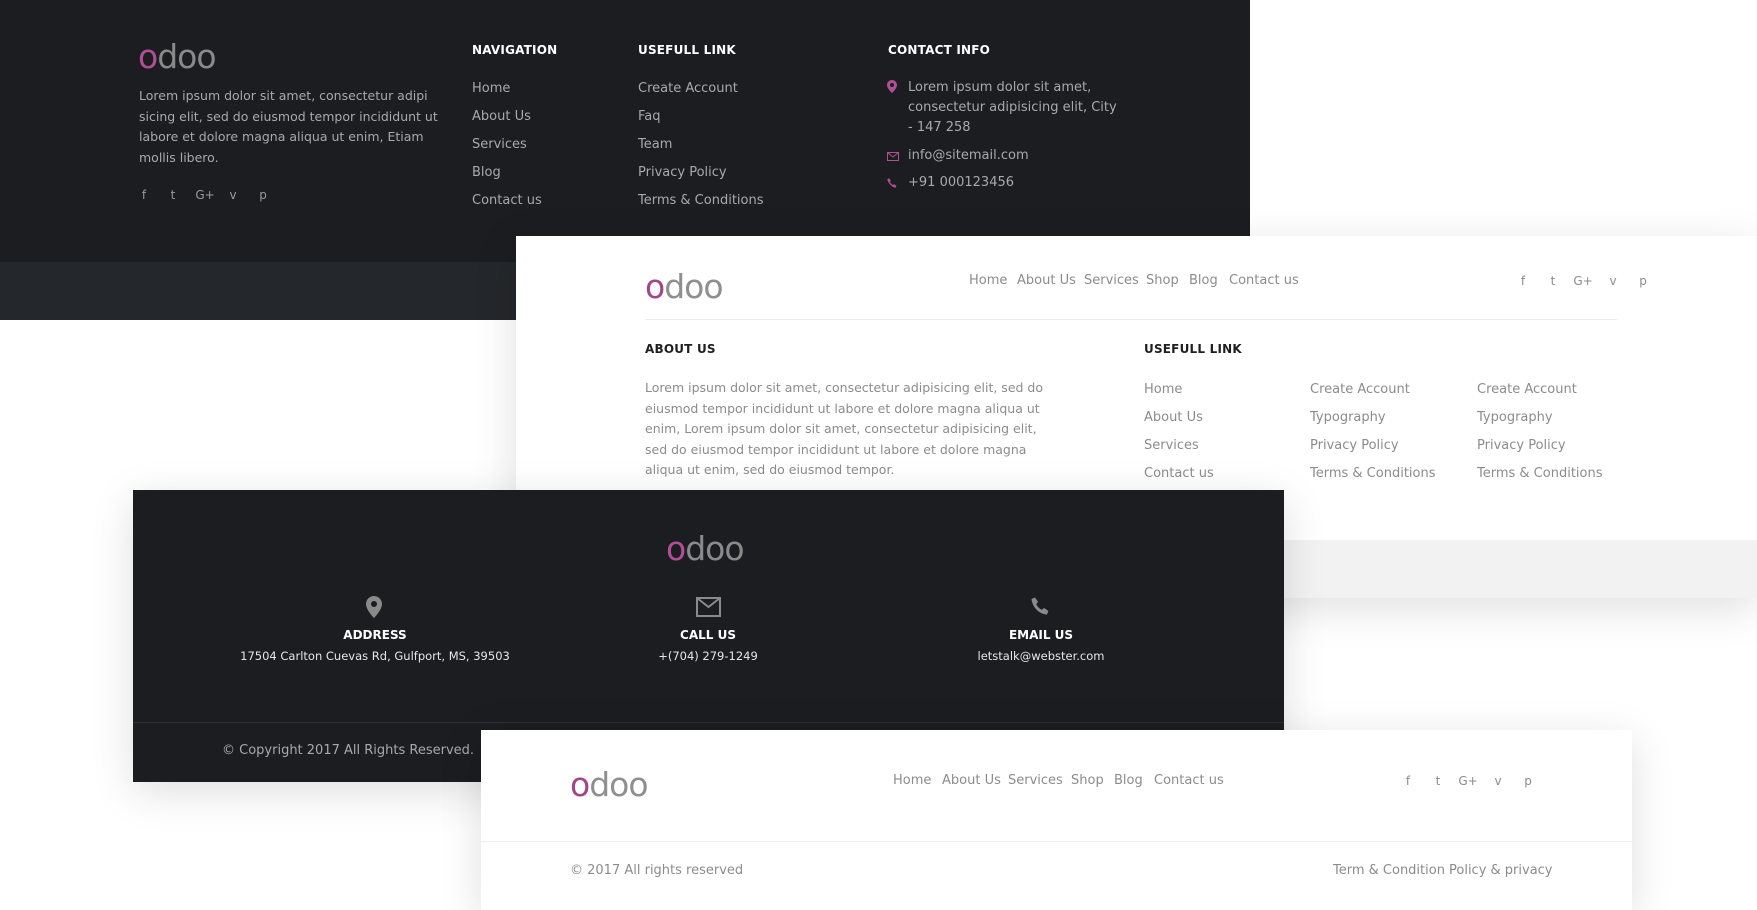  What do you see at coordinates (1162, 280) in the screenshot?
I see `footer2-nav-shop: Shop` at bounding box center [1162, 280].